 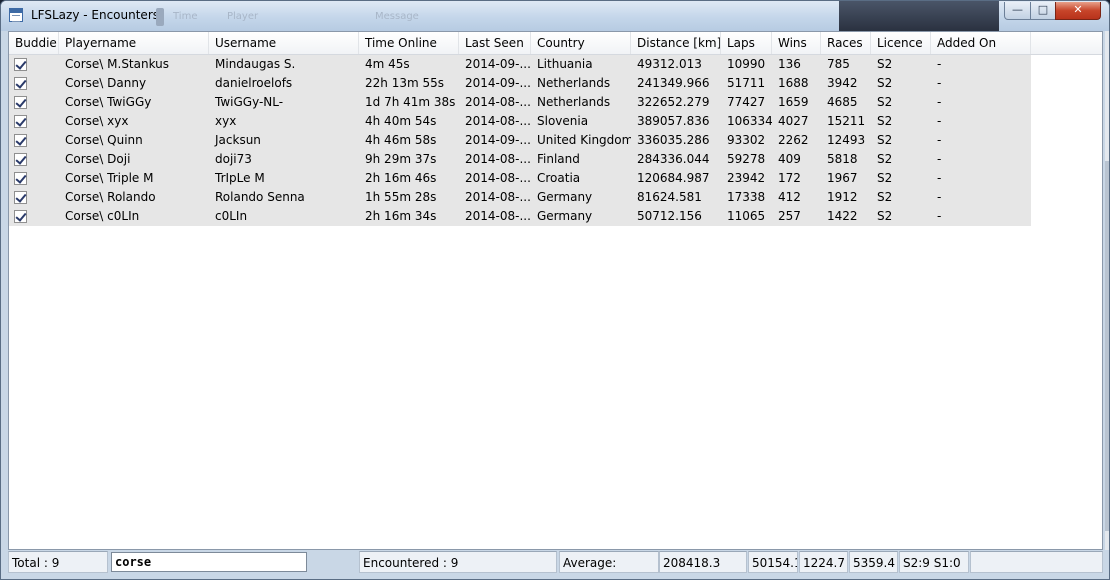 What do you see at coordinates (1078, 11) in the screenshot?
I see `close-button: ✕` at bounding box center [1078, 11].